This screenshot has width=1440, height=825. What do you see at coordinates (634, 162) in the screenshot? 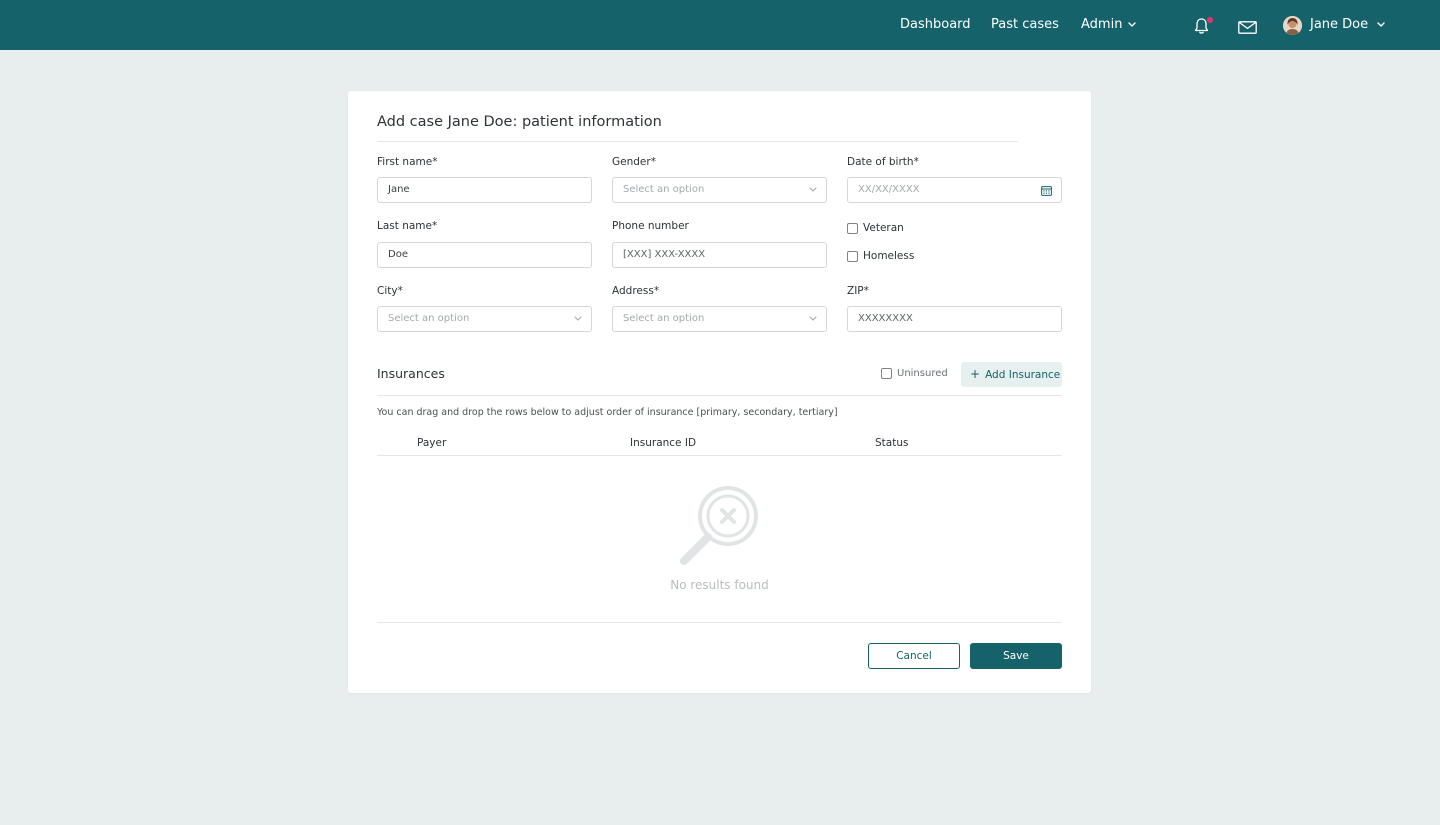
I see `gender-label: Gender*` at bounding box center [634, 162].